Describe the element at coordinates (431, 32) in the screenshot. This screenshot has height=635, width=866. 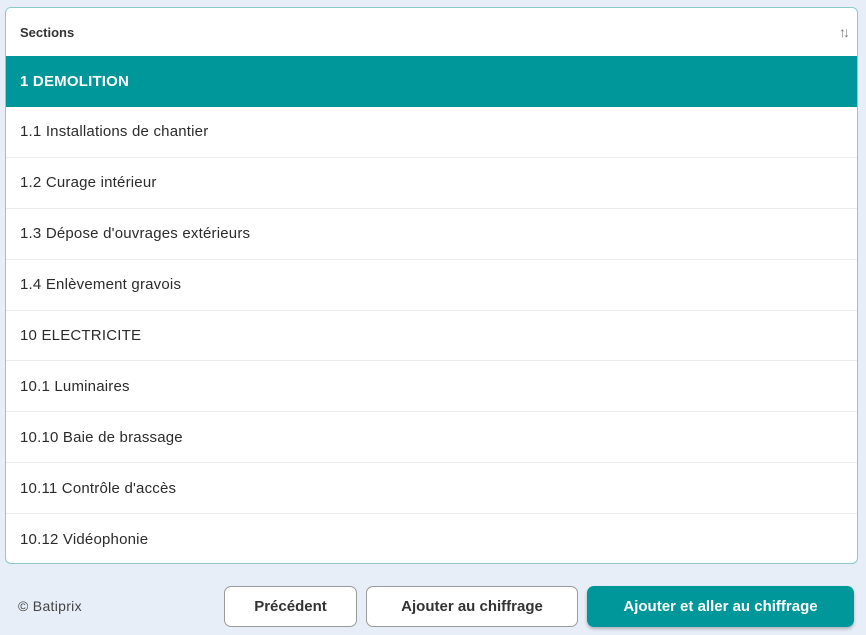
I see `table-header: Sections ↑↓` at that location.